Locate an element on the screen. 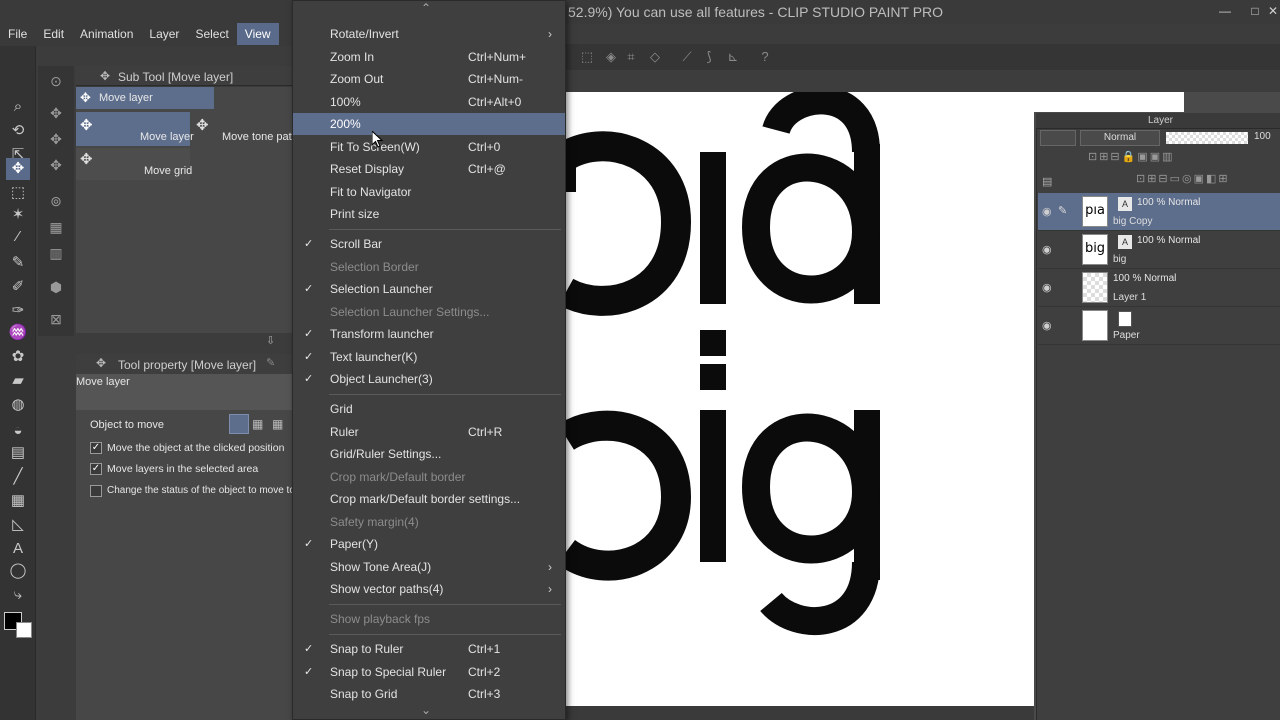 Image resolution: width=1280 pixels, height=720 pixels. menu-item-fit-to-screen: Fit To Screen(W) Ctrl+0 is located at coordinates (429, 147).